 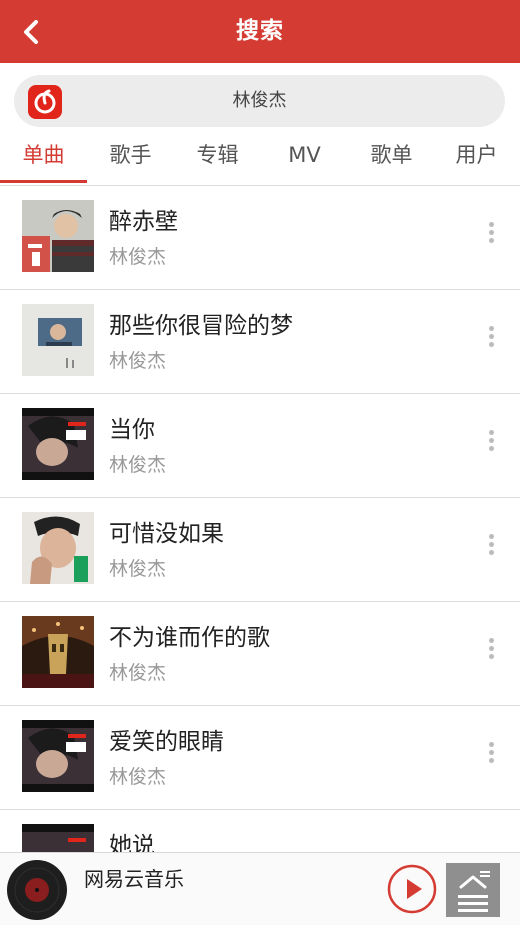 I want to click on top-bar: 搜索, so click(x=260, y=31).